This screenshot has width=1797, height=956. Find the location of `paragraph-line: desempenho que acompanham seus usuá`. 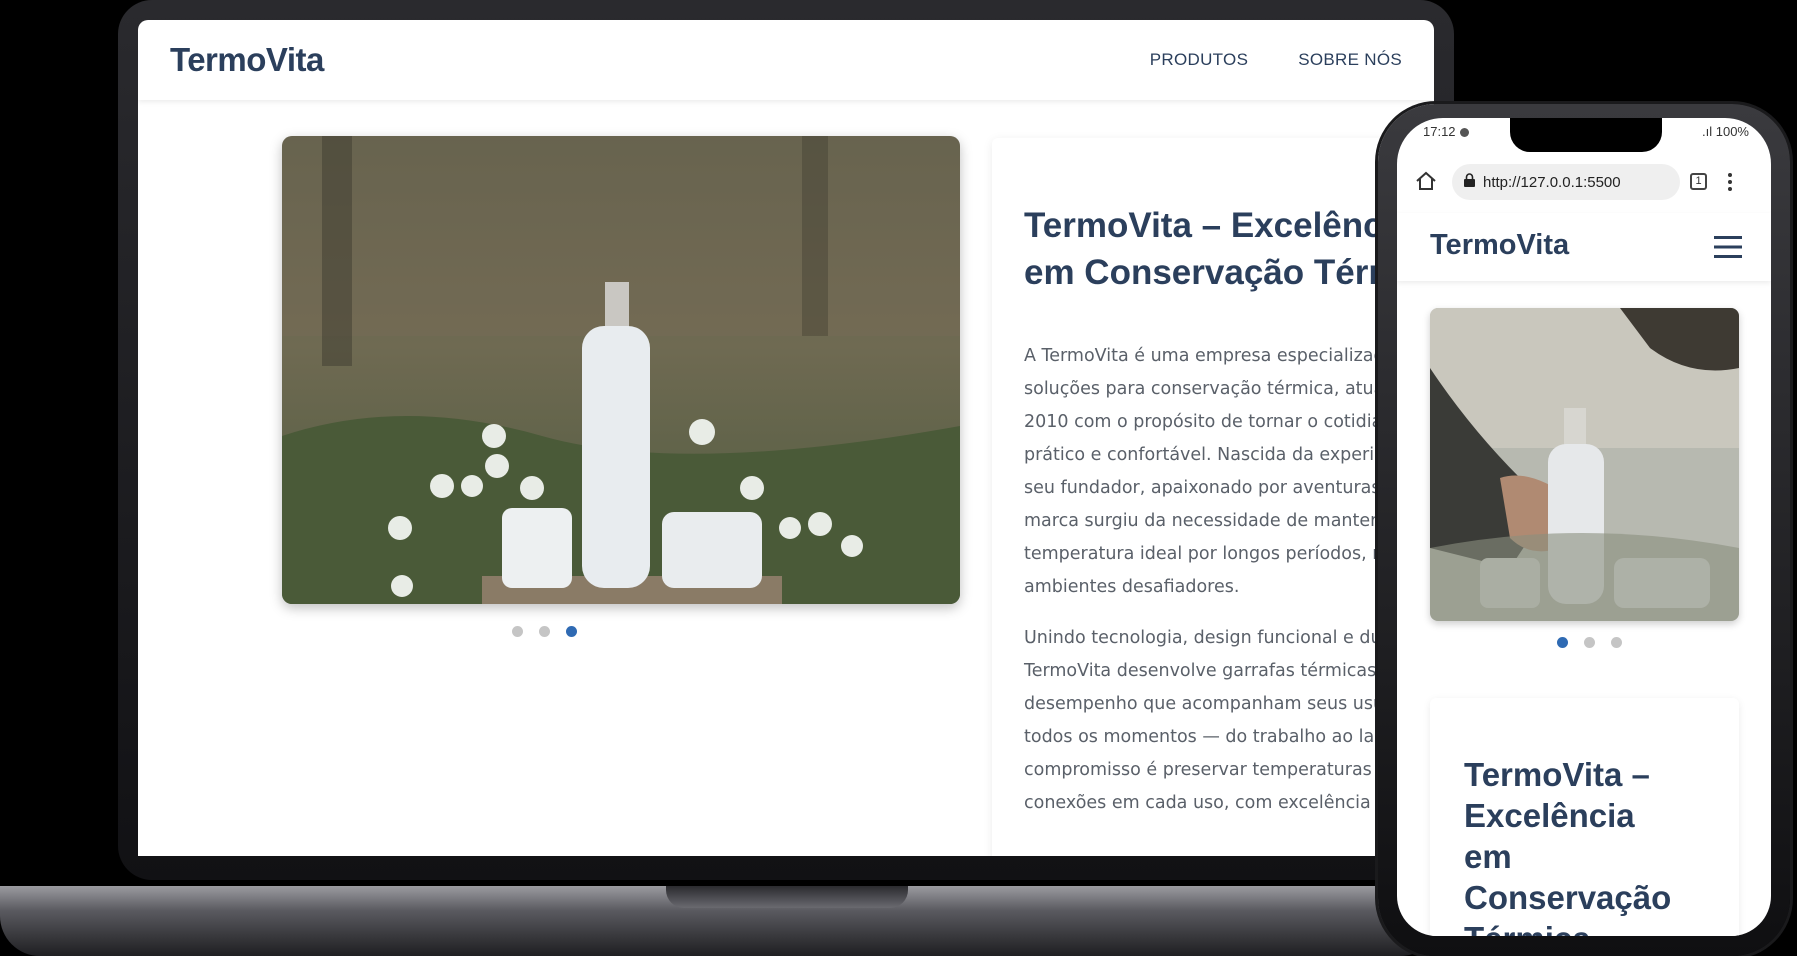

paragraph-line: desempenho que acompanham seus usuá is located at coordinates (1209, 704).